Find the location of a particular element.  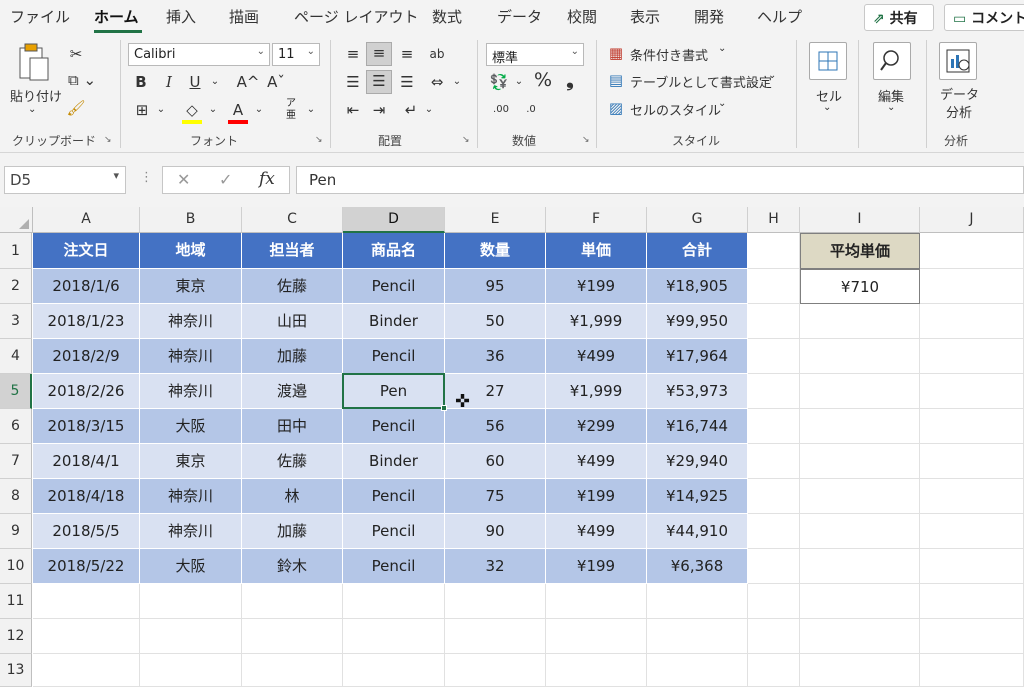

tab-home: ホーム is located at coordinates (116, 16).